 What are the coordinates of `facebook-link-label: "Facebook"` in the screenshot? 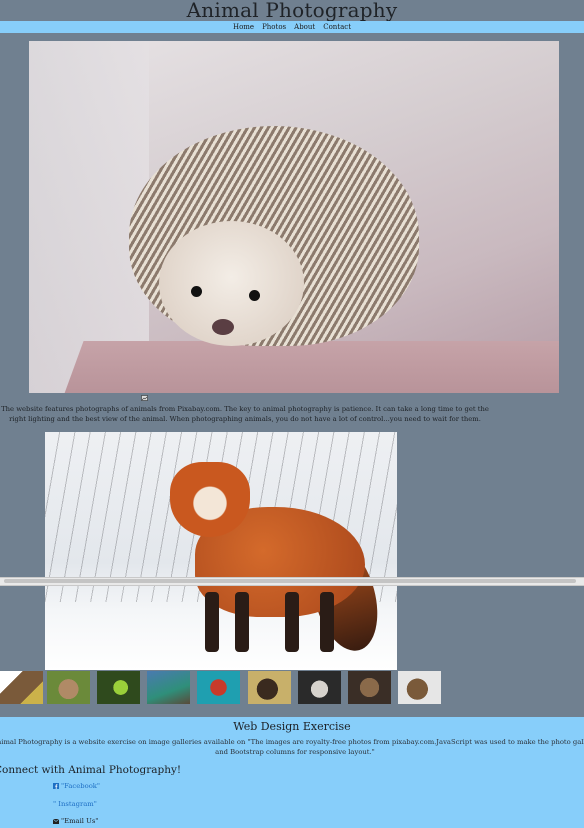 It's located at (81, 786).